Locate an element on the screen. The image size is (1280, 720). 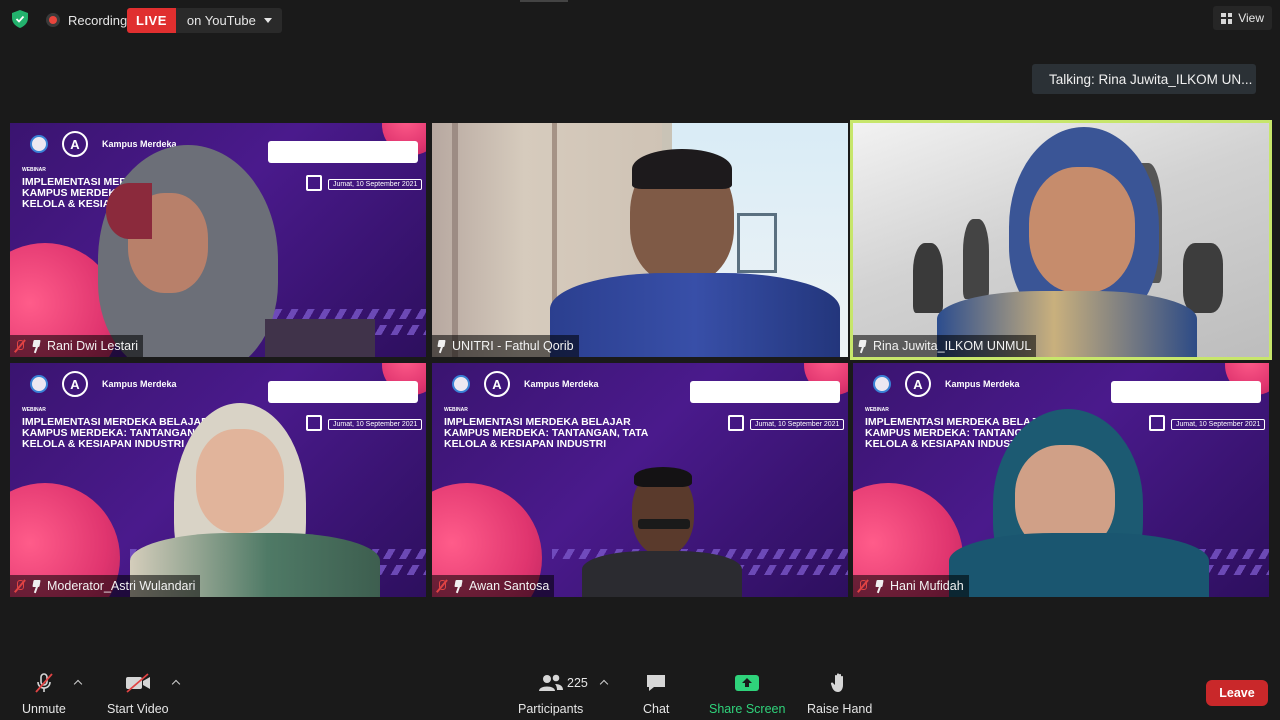
view-button: View is located at coordinates (1242, 18).